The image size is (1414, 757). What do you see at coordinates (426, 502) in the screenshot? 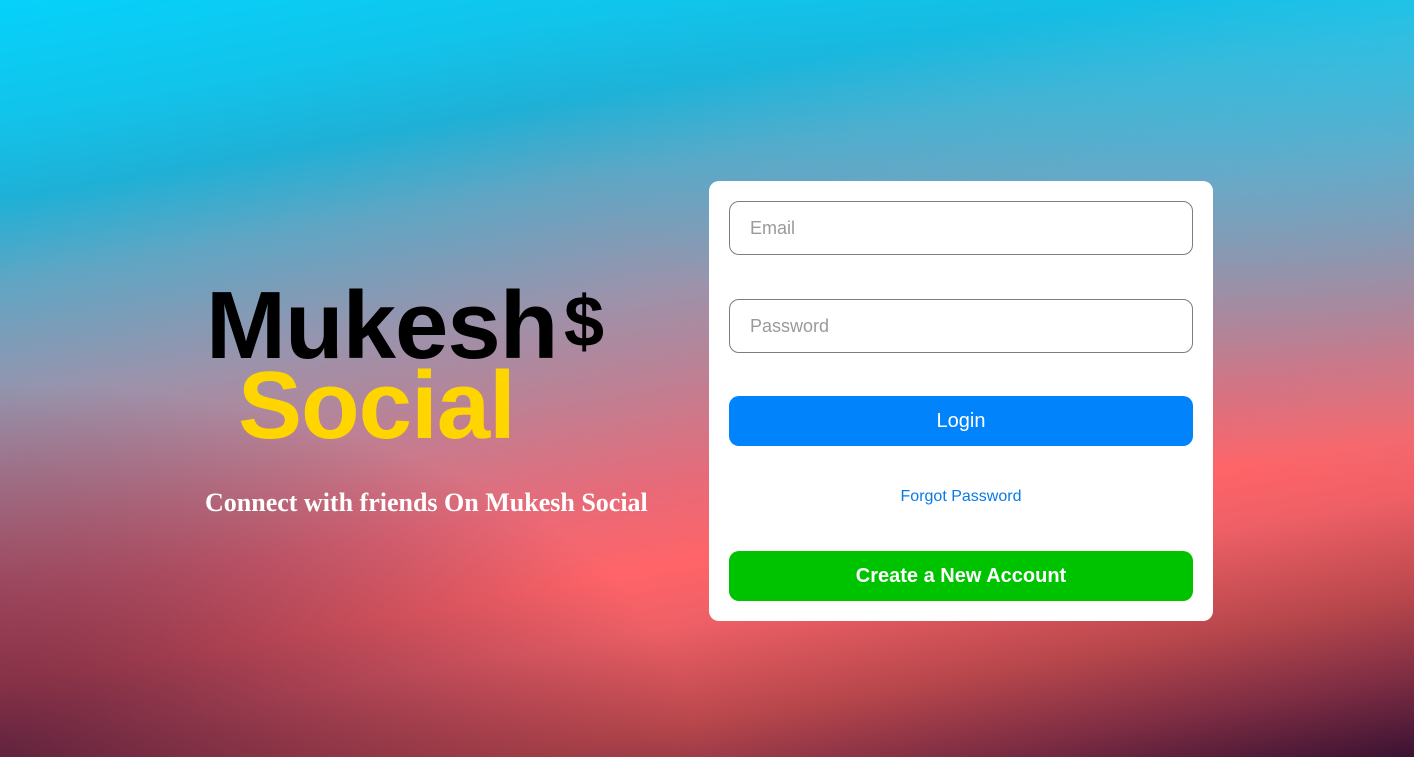
I see `tagline: Connect with friends On Mukesh Social` at bounding box center [426, 502].